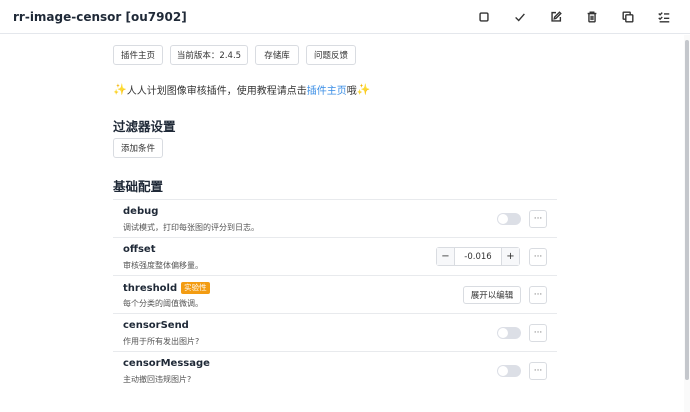 The image size is (690, 412). What do you see at coordinates (277, 55) in the screenshot?
I see `repository-button: 存储库` at bounding box center [277, 55].